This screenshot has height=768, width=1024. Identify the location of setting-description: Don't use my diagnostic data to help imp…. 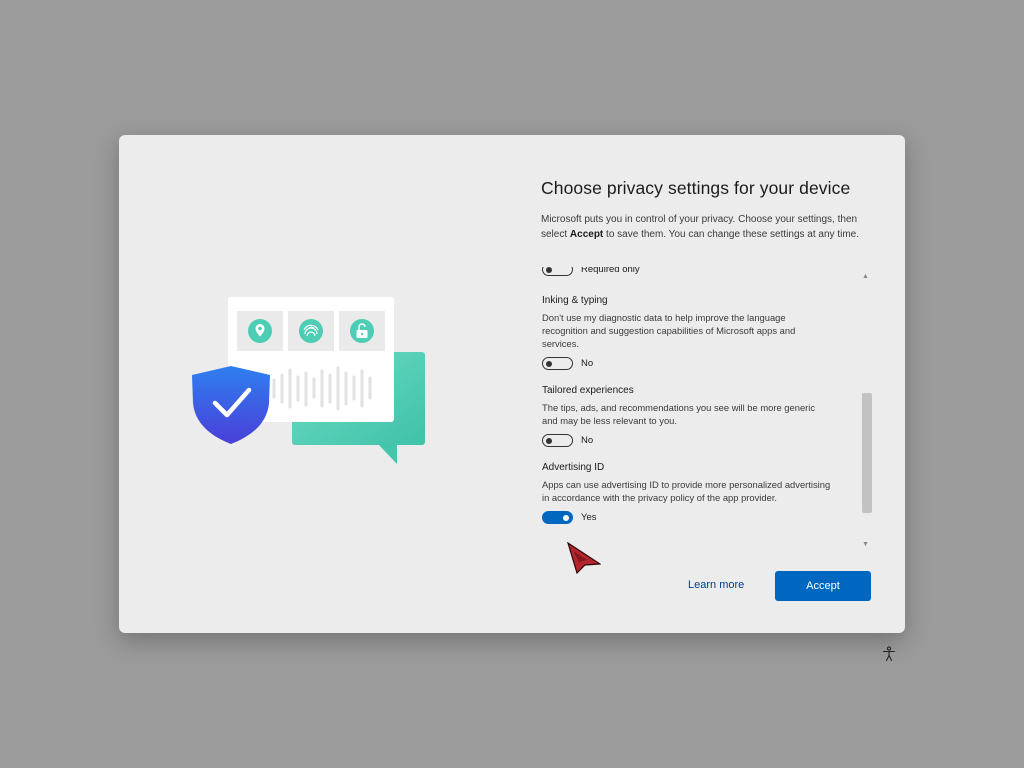
(669, 330).